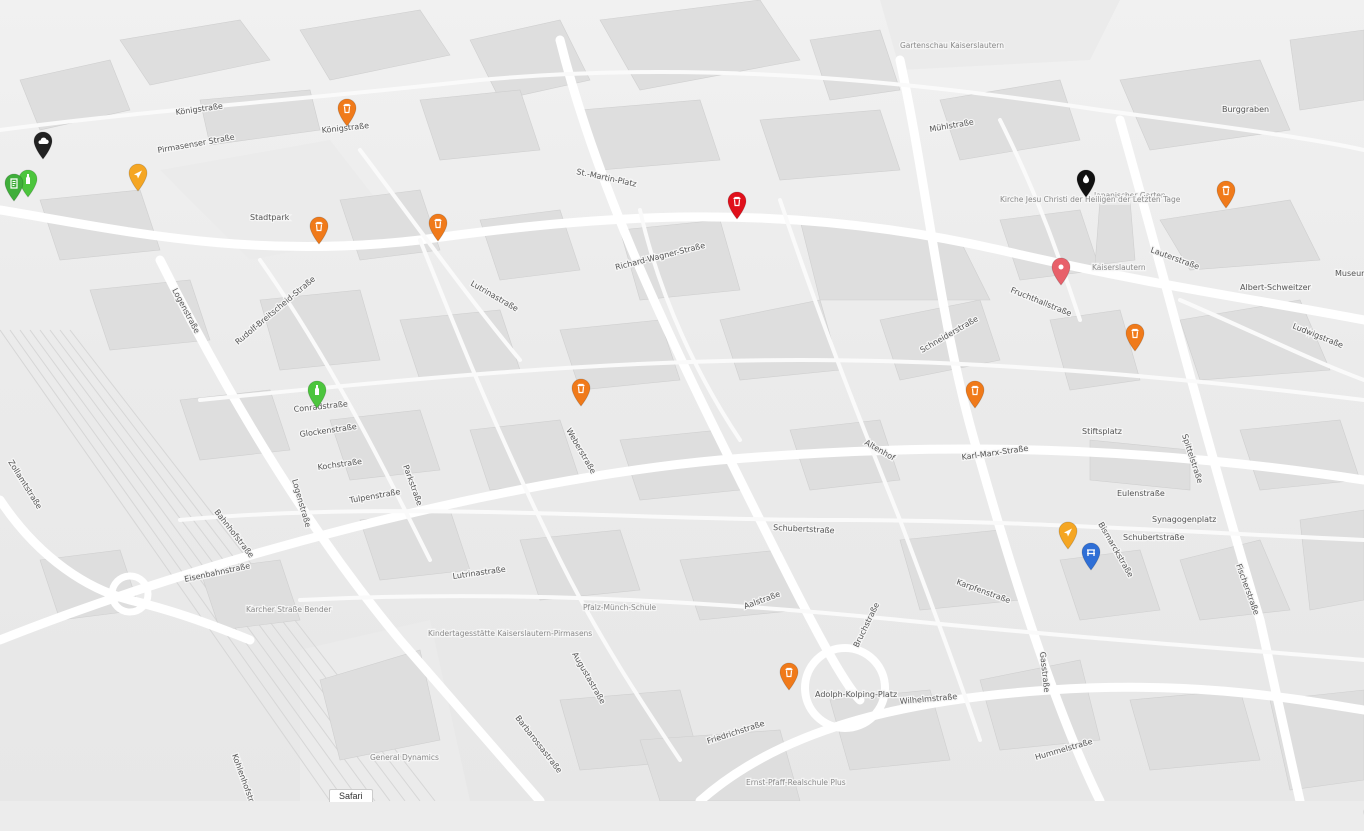 This screenshot has height=831, width=1364. I want to click on document-marker, so click(14, 187).